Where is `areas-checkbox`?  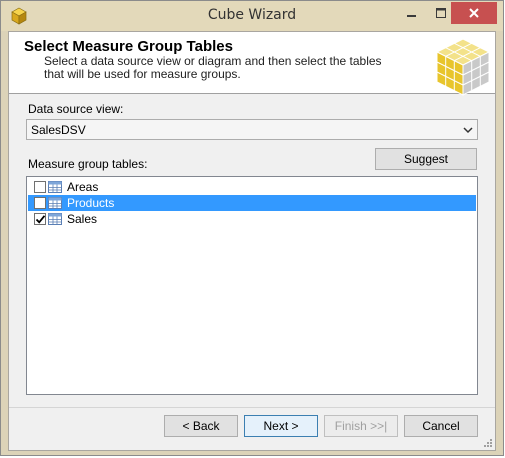 areas-checkbox is located at coordinates (40, 187).